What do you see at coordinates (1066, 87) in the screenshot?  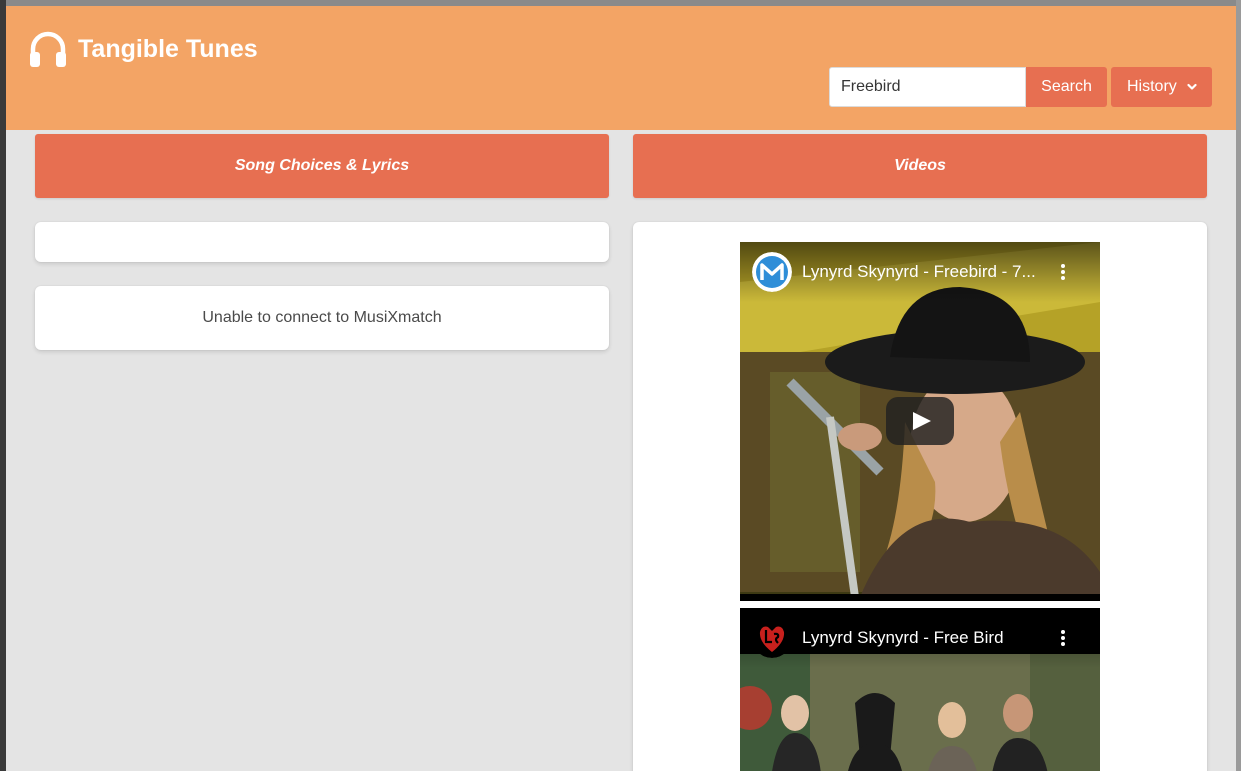 I see `search-button: Search` at bounding box center [1066, 87].